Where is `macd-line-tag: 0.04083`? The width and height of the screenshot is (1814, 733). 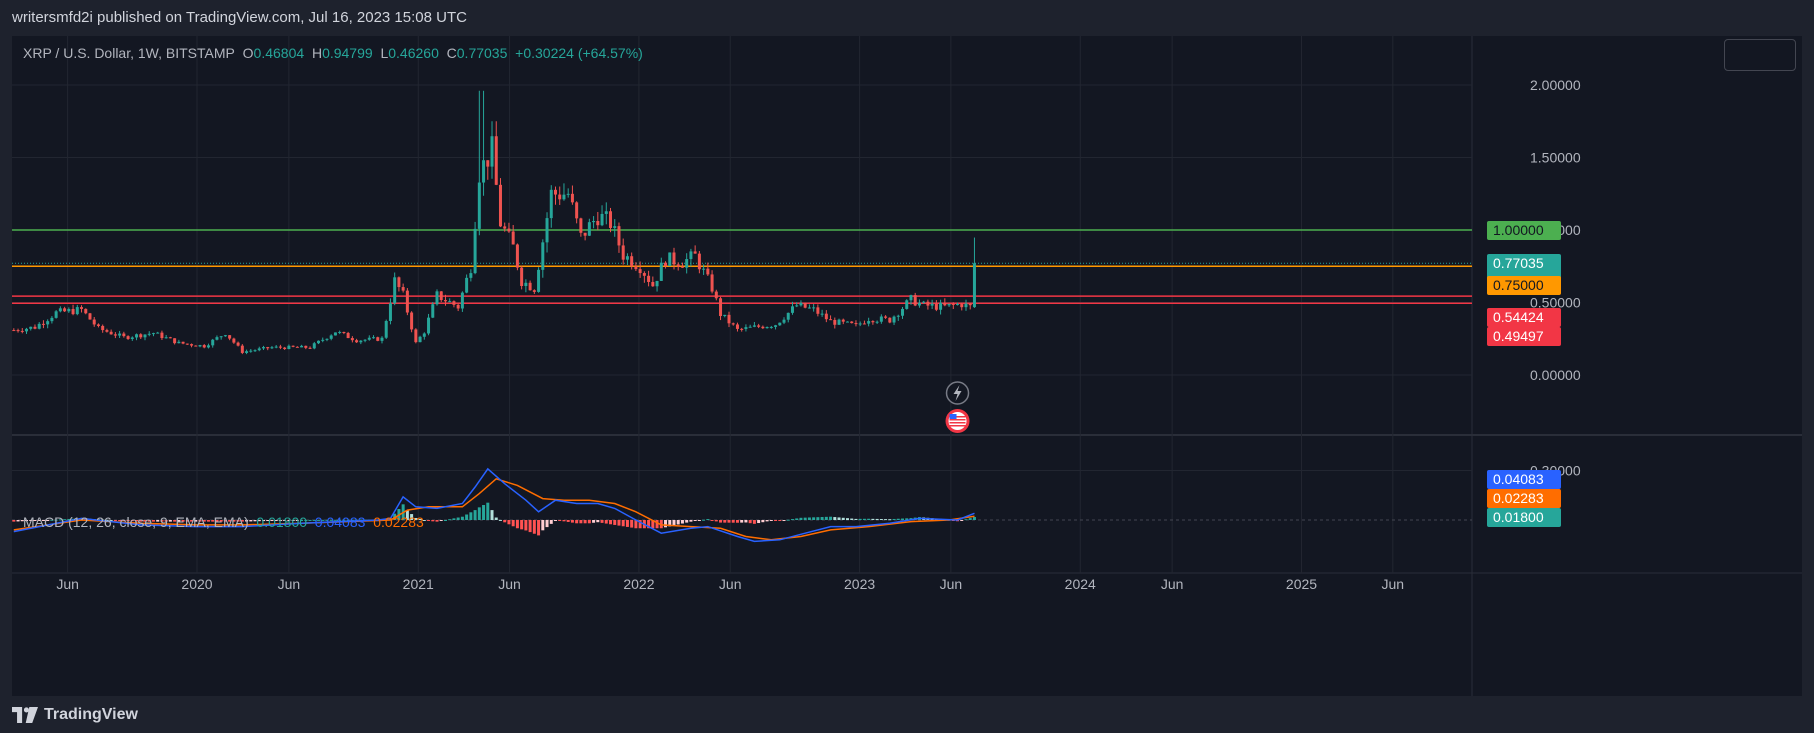
macd-line-tag: 0.04083 is located at coordinates (1524, 479).